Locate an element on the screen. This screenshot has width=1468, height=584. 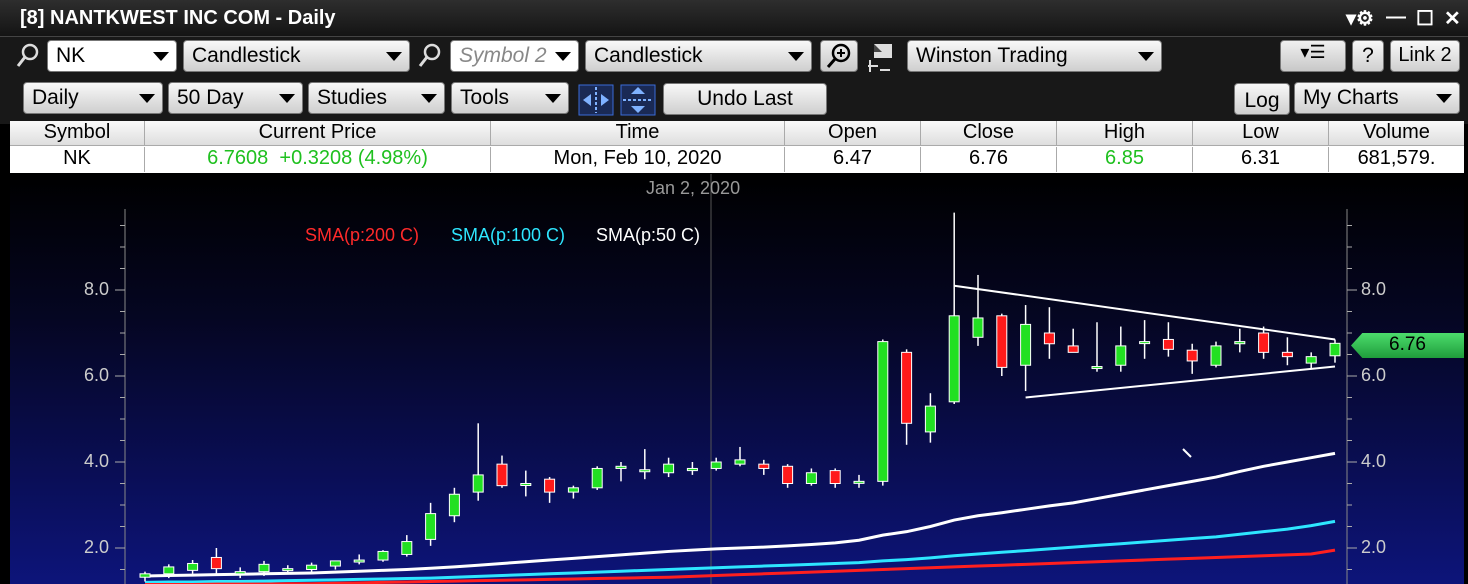
zoom-icon is located at coordinates (838, 55).